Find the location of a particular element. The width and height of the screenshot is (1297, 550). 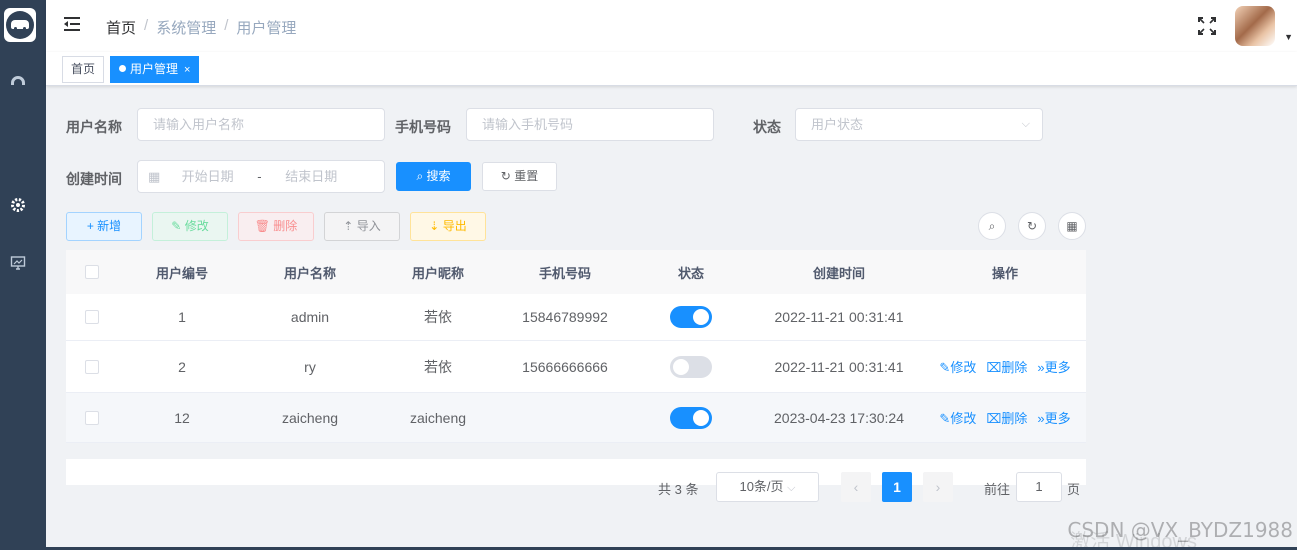

goto-page-input: 1 is located at coordinates (1039, 487).